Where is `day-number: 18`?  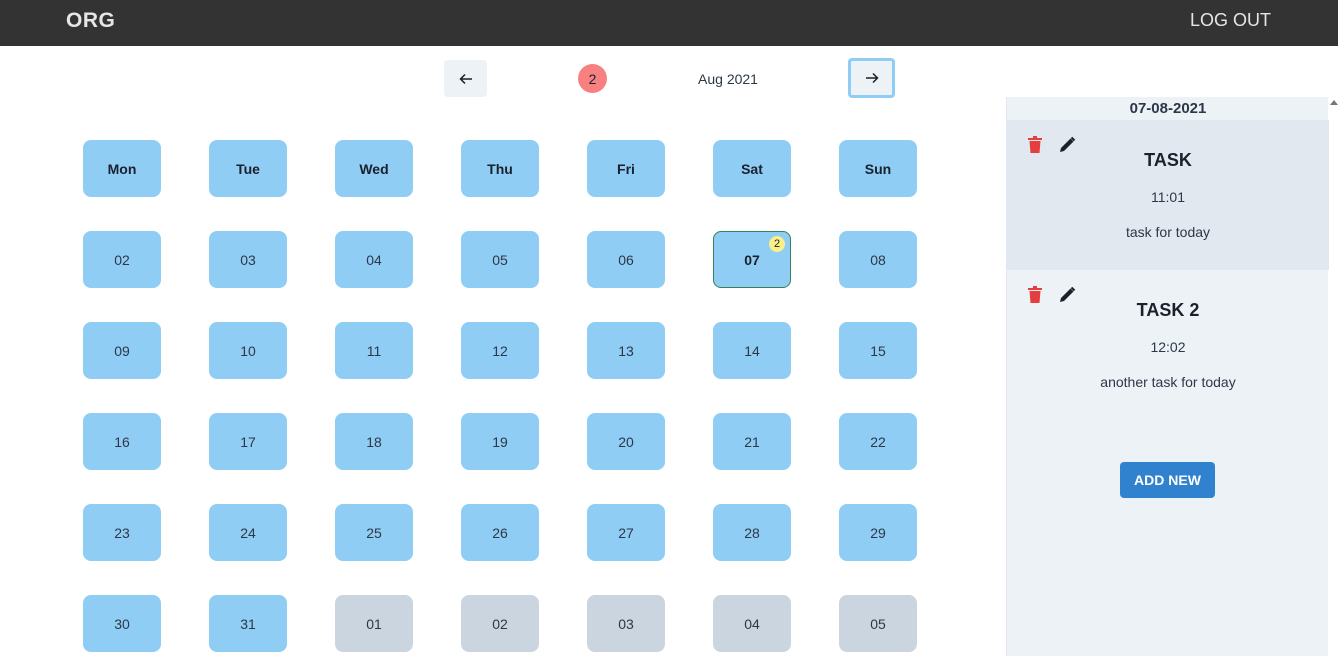
day-number: 18 is located at coordinates (374, 441).